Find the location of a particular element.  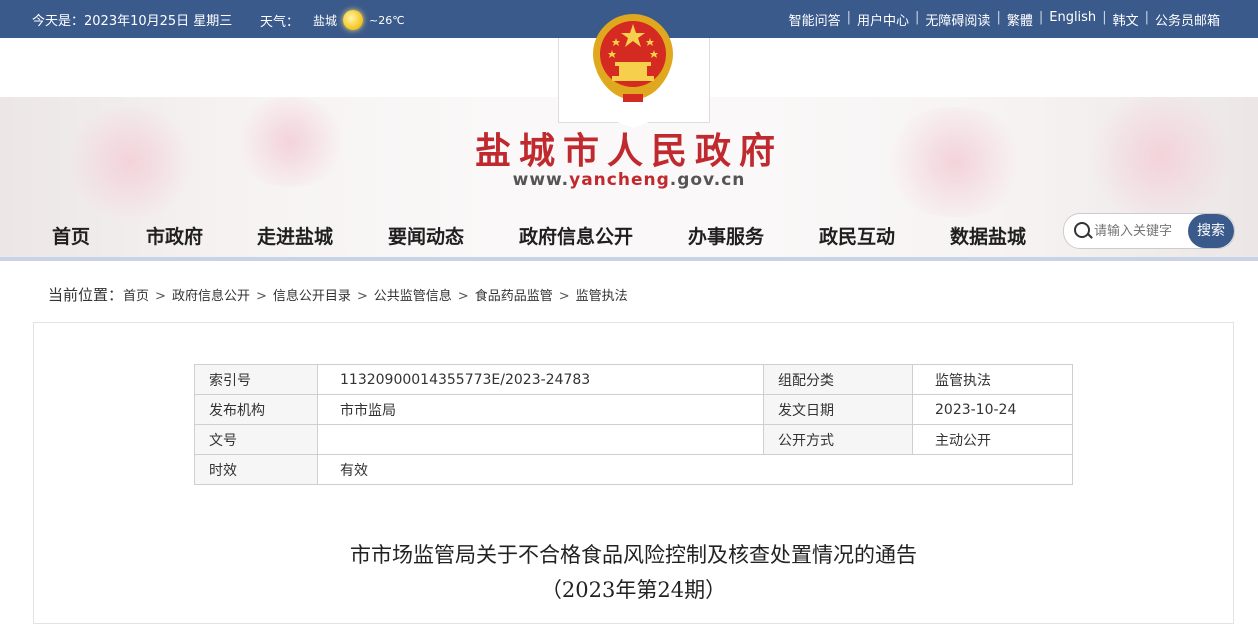

meta-value: 有效 is located at coordinates (695, 469).